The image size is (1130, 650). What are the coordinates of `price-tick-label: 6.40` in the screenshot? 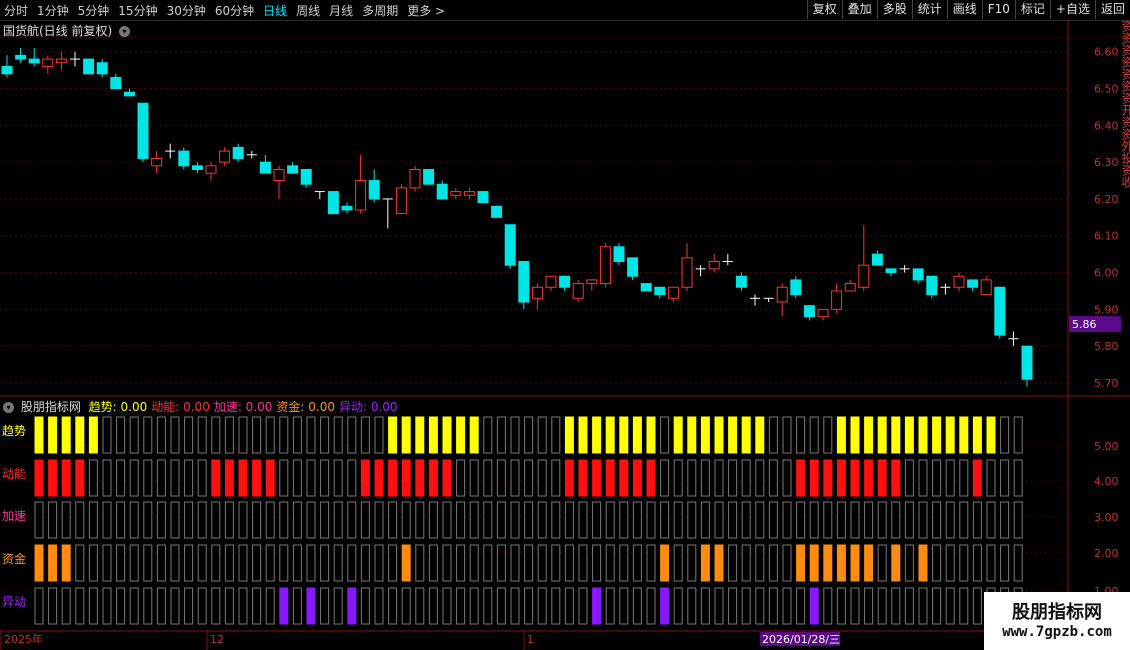 It's located at (1106, 125).